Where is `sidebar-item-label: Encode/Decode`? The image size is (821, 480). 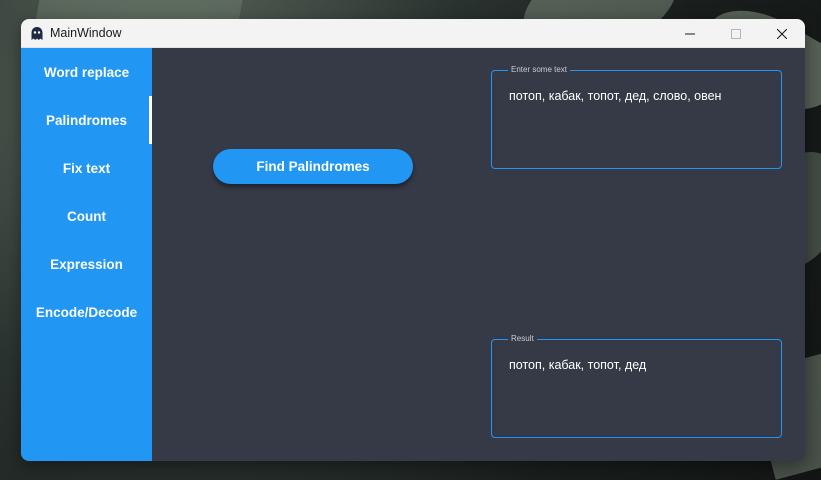
sidebar-item-label: Encode/Decode is located at coordinates (86, 312).